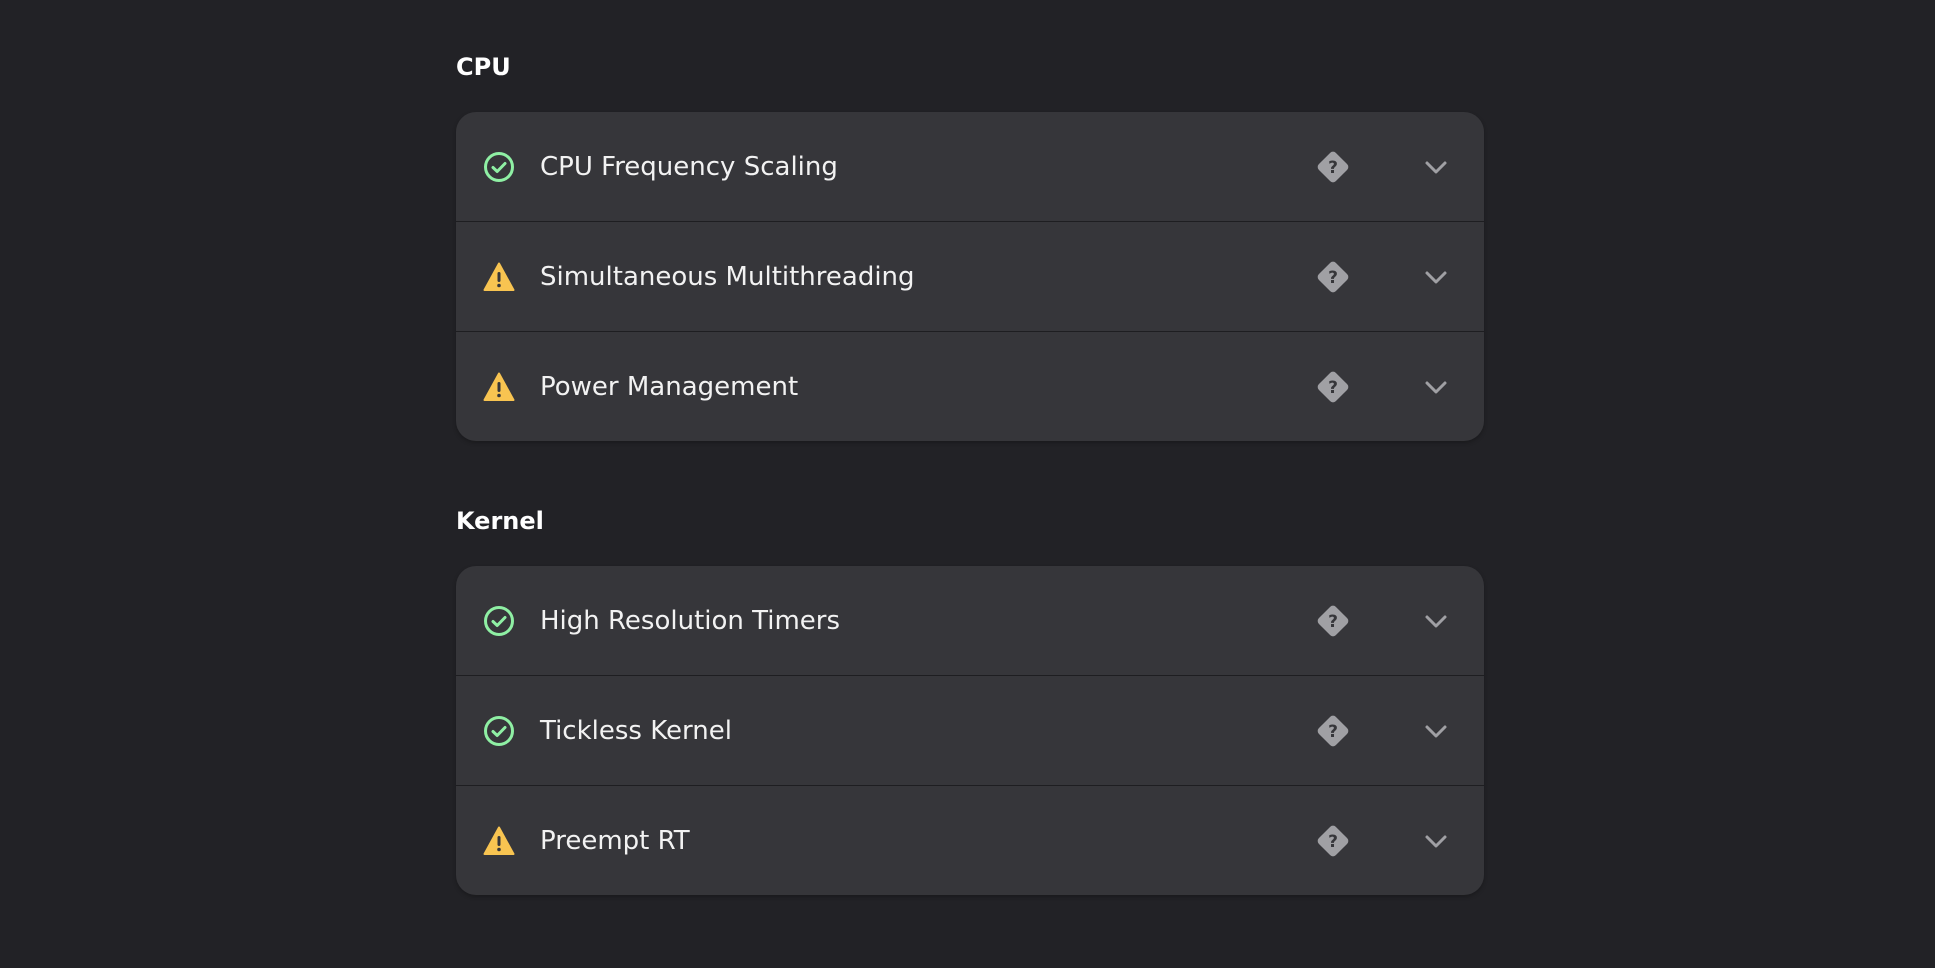 The image size is (1935, 968). Describe the element at coordinates (500, 521) in the screenshot. I see `section-title-kernel: Kernel` at that location.